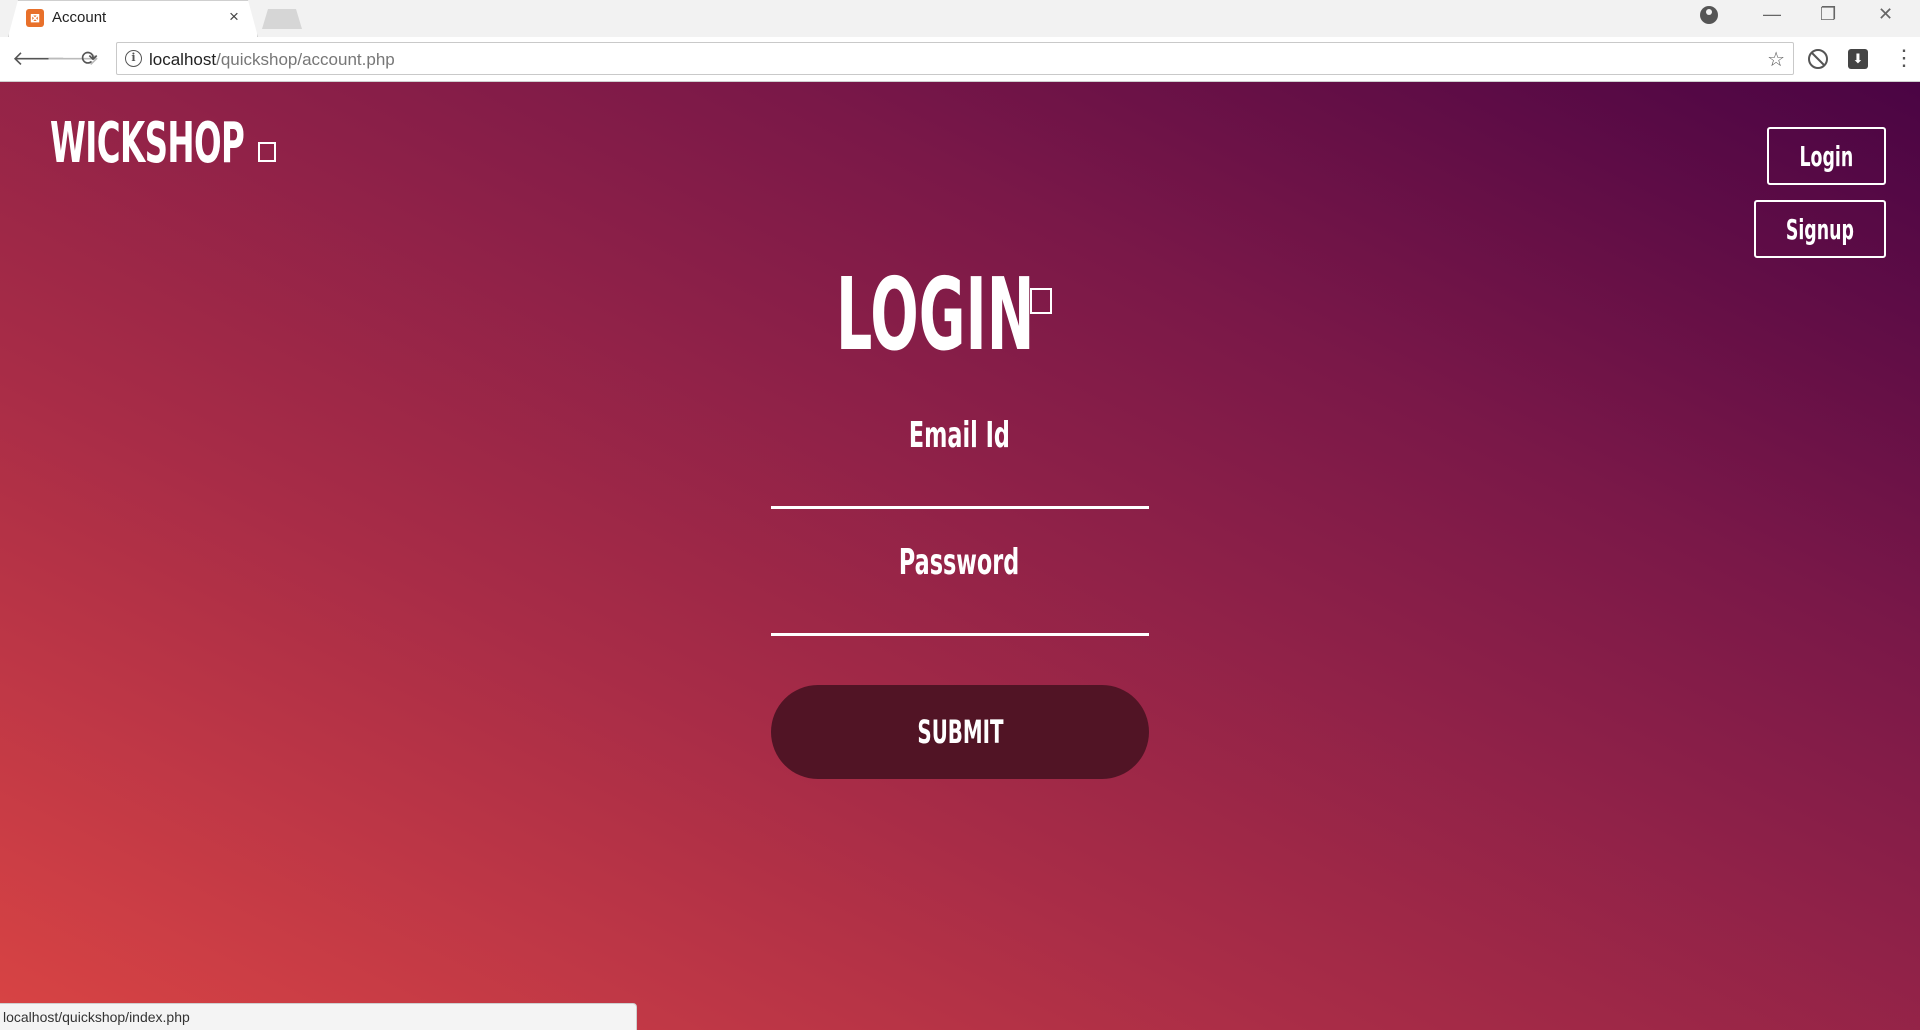  What do you see at coordinates (1776, 59) in the screenshot?
I see `bookmark-star-icon: ☆` at bounding box center [1776, 59].